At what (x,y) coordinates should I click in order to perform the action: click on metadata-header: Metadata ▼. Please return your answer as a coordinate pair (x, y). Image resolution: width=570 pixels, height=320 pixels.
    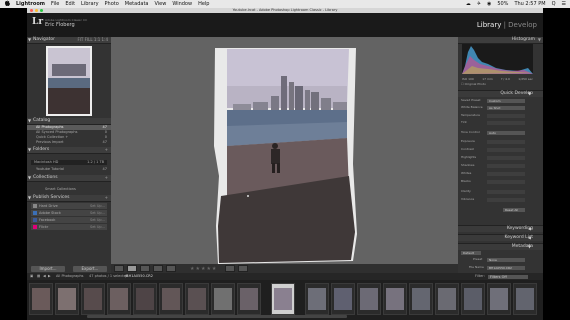
    Looking at the image, I should click on (500, 246).